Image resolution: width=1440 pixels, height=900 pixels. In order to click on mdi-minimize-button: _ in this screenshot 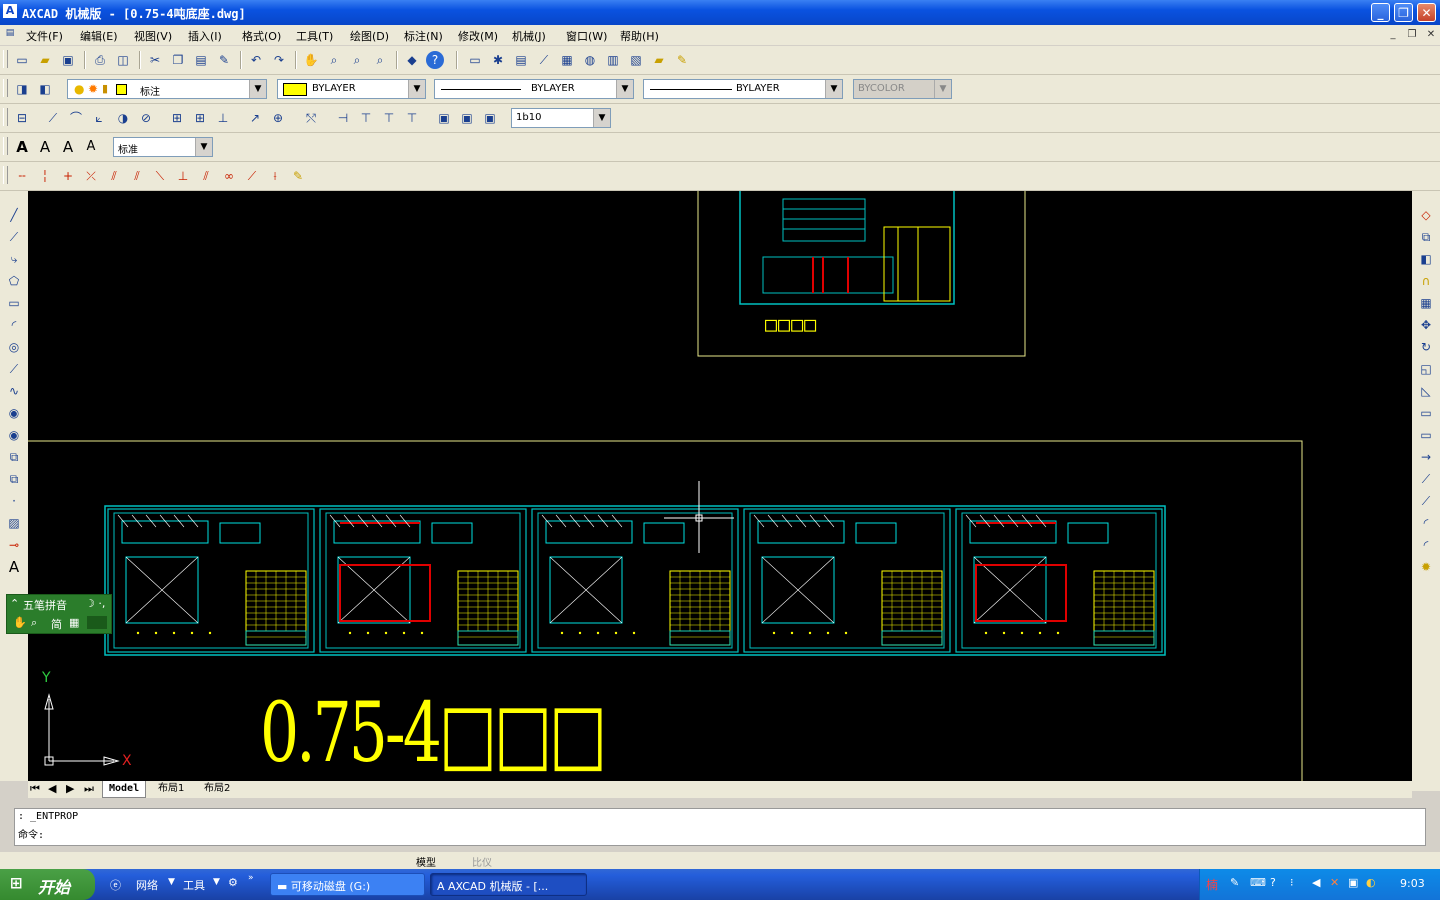, I will do `click(1393, 34)`.